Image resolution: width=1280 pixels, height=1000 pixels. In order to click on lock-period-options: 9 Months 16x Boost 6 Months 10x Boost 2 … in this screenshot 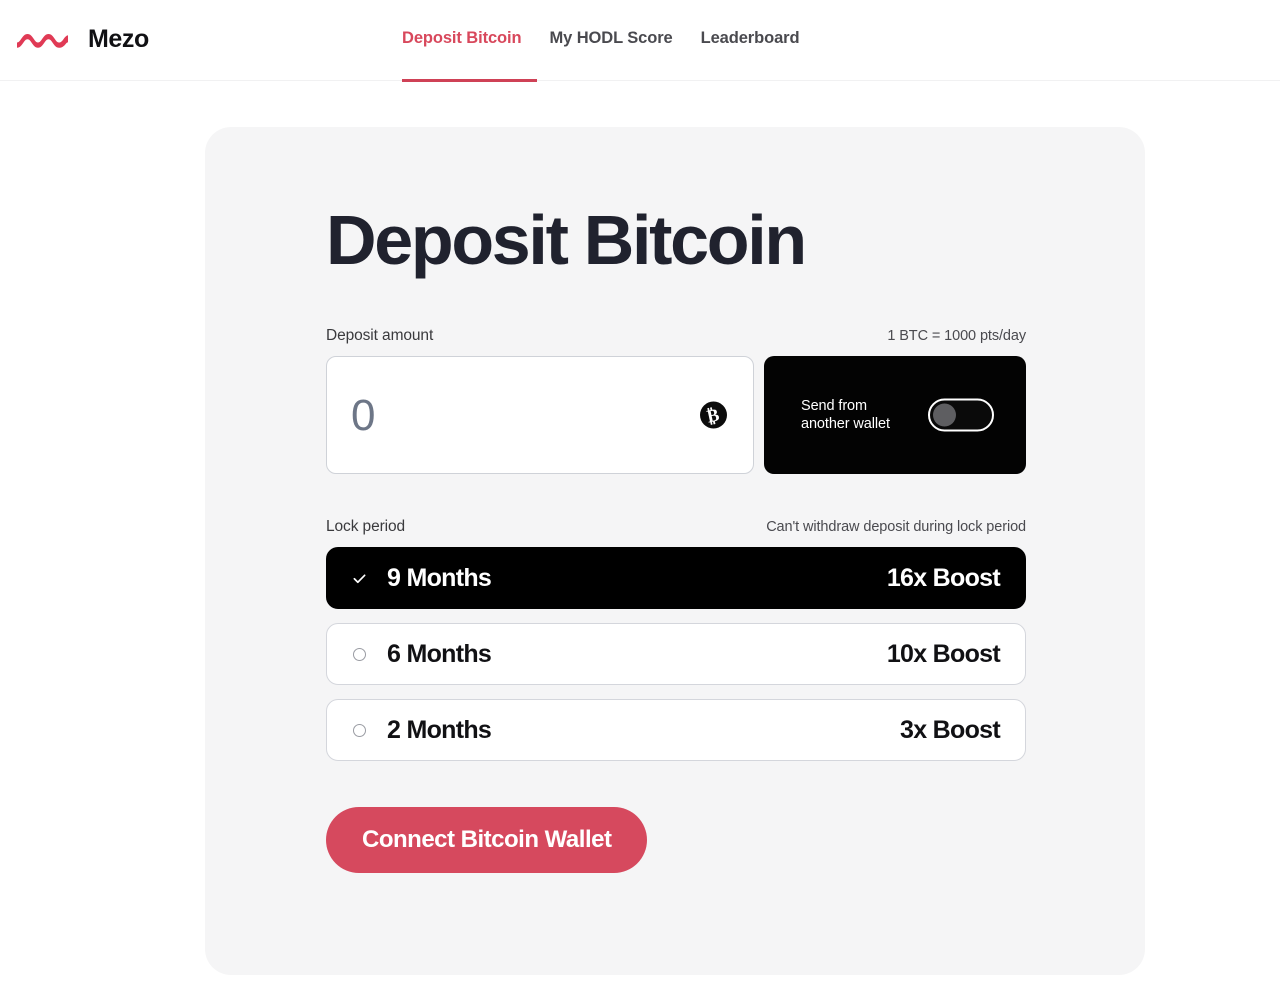, I will do `click(676, 654)`.